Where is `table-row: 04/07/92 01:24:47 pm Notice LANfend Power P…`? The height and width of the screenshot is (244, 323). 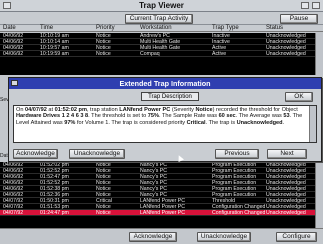
table-row: 04/07/92 01:24:47 pm Notice LANfend Power P… is located at coordinates (161, 213).